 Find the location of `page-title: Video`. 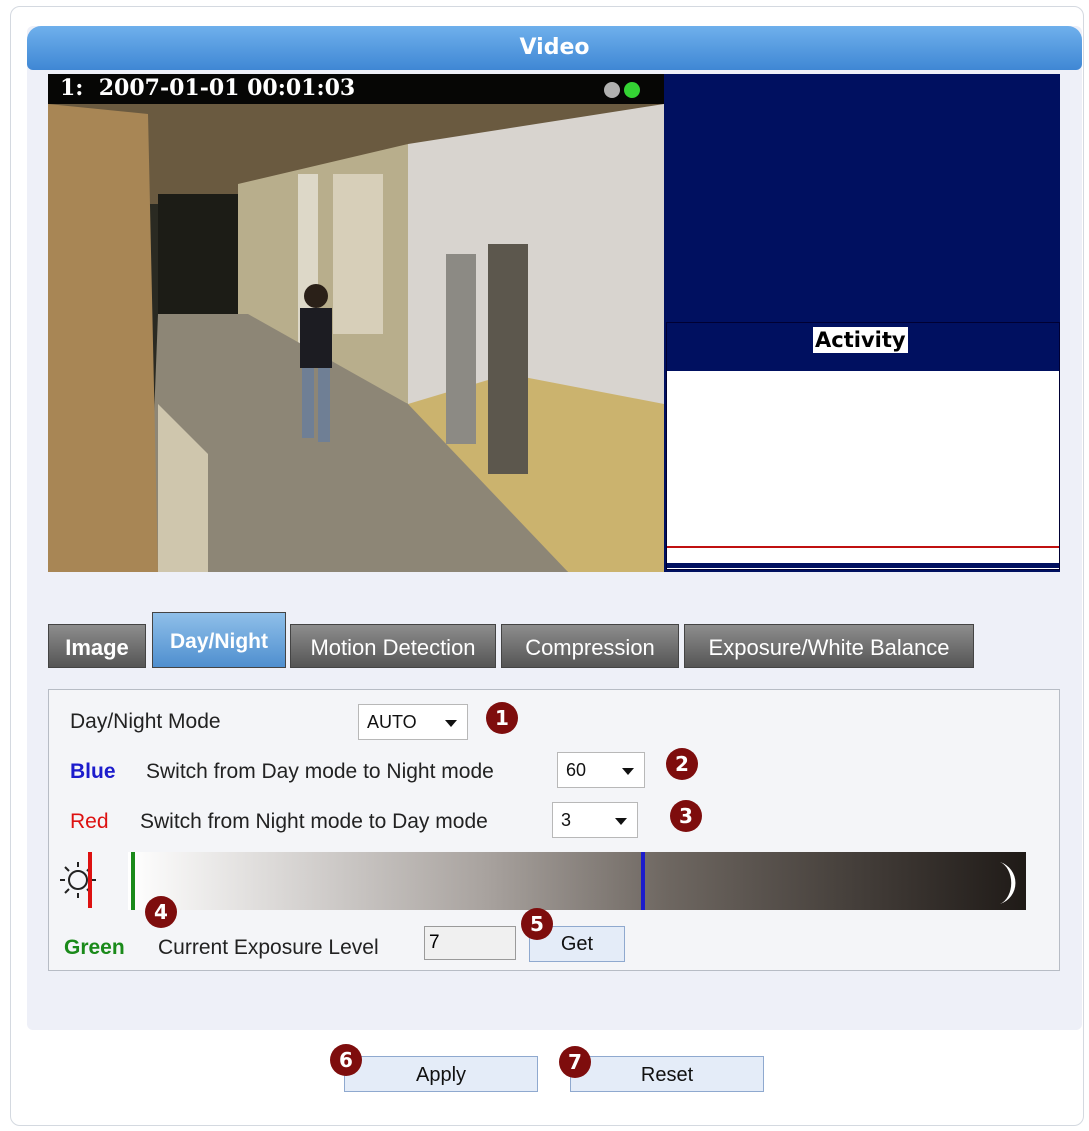

page-title: Video is located at coordinates (554, 48).